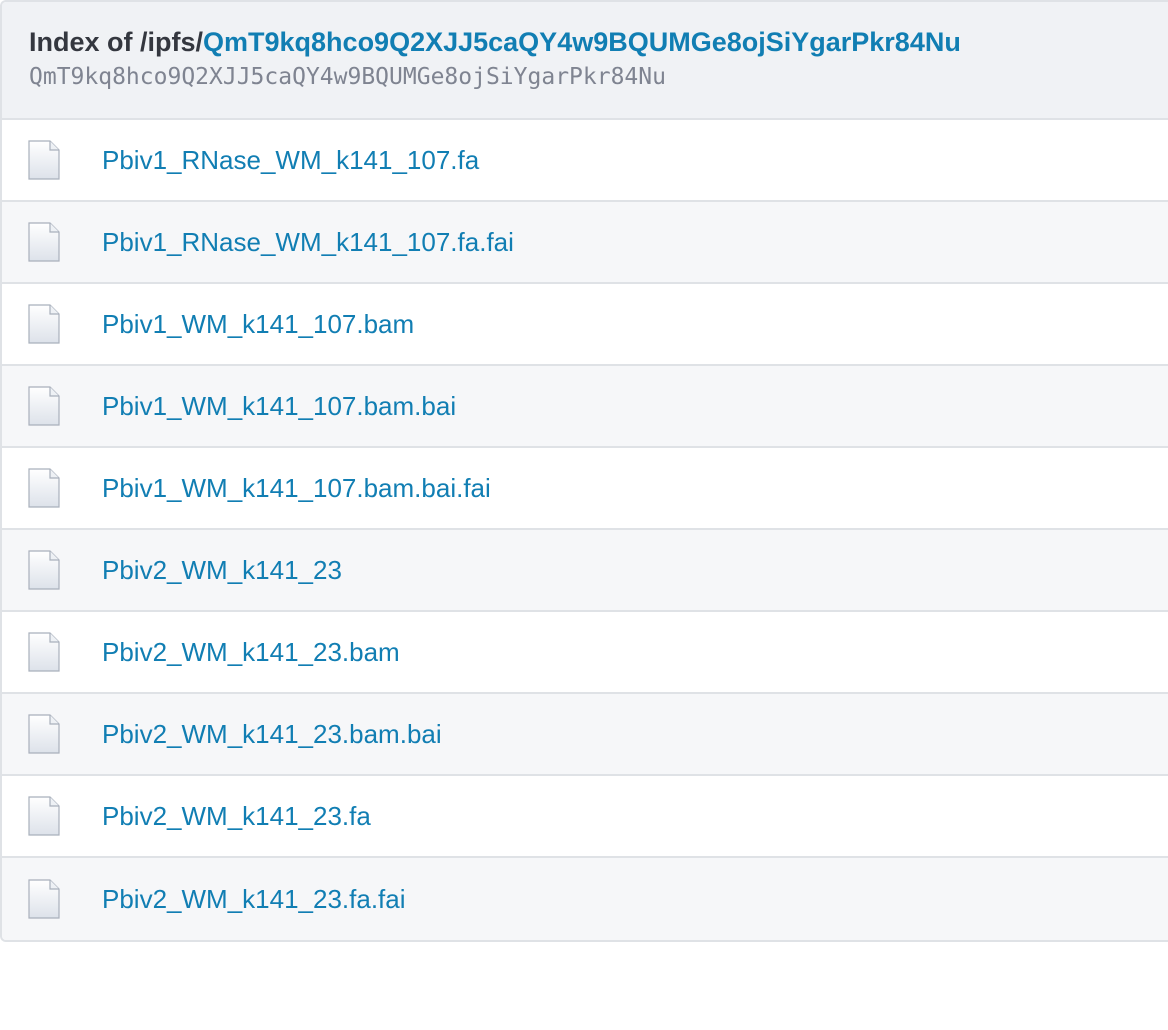  I want to click on file-link: Pbiv2_WM_k141_23.bam.bai, so click(272, 734).